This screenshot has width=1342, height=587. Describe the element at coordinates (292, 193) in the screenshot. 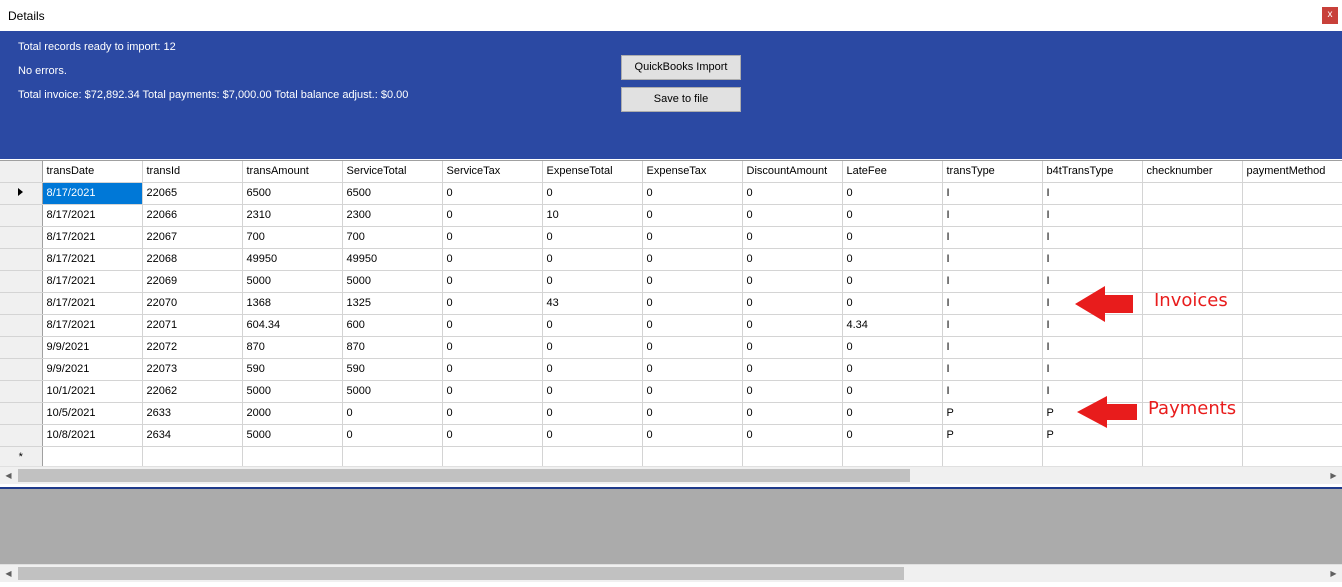

I see `grid-cell: 6500` at that location.